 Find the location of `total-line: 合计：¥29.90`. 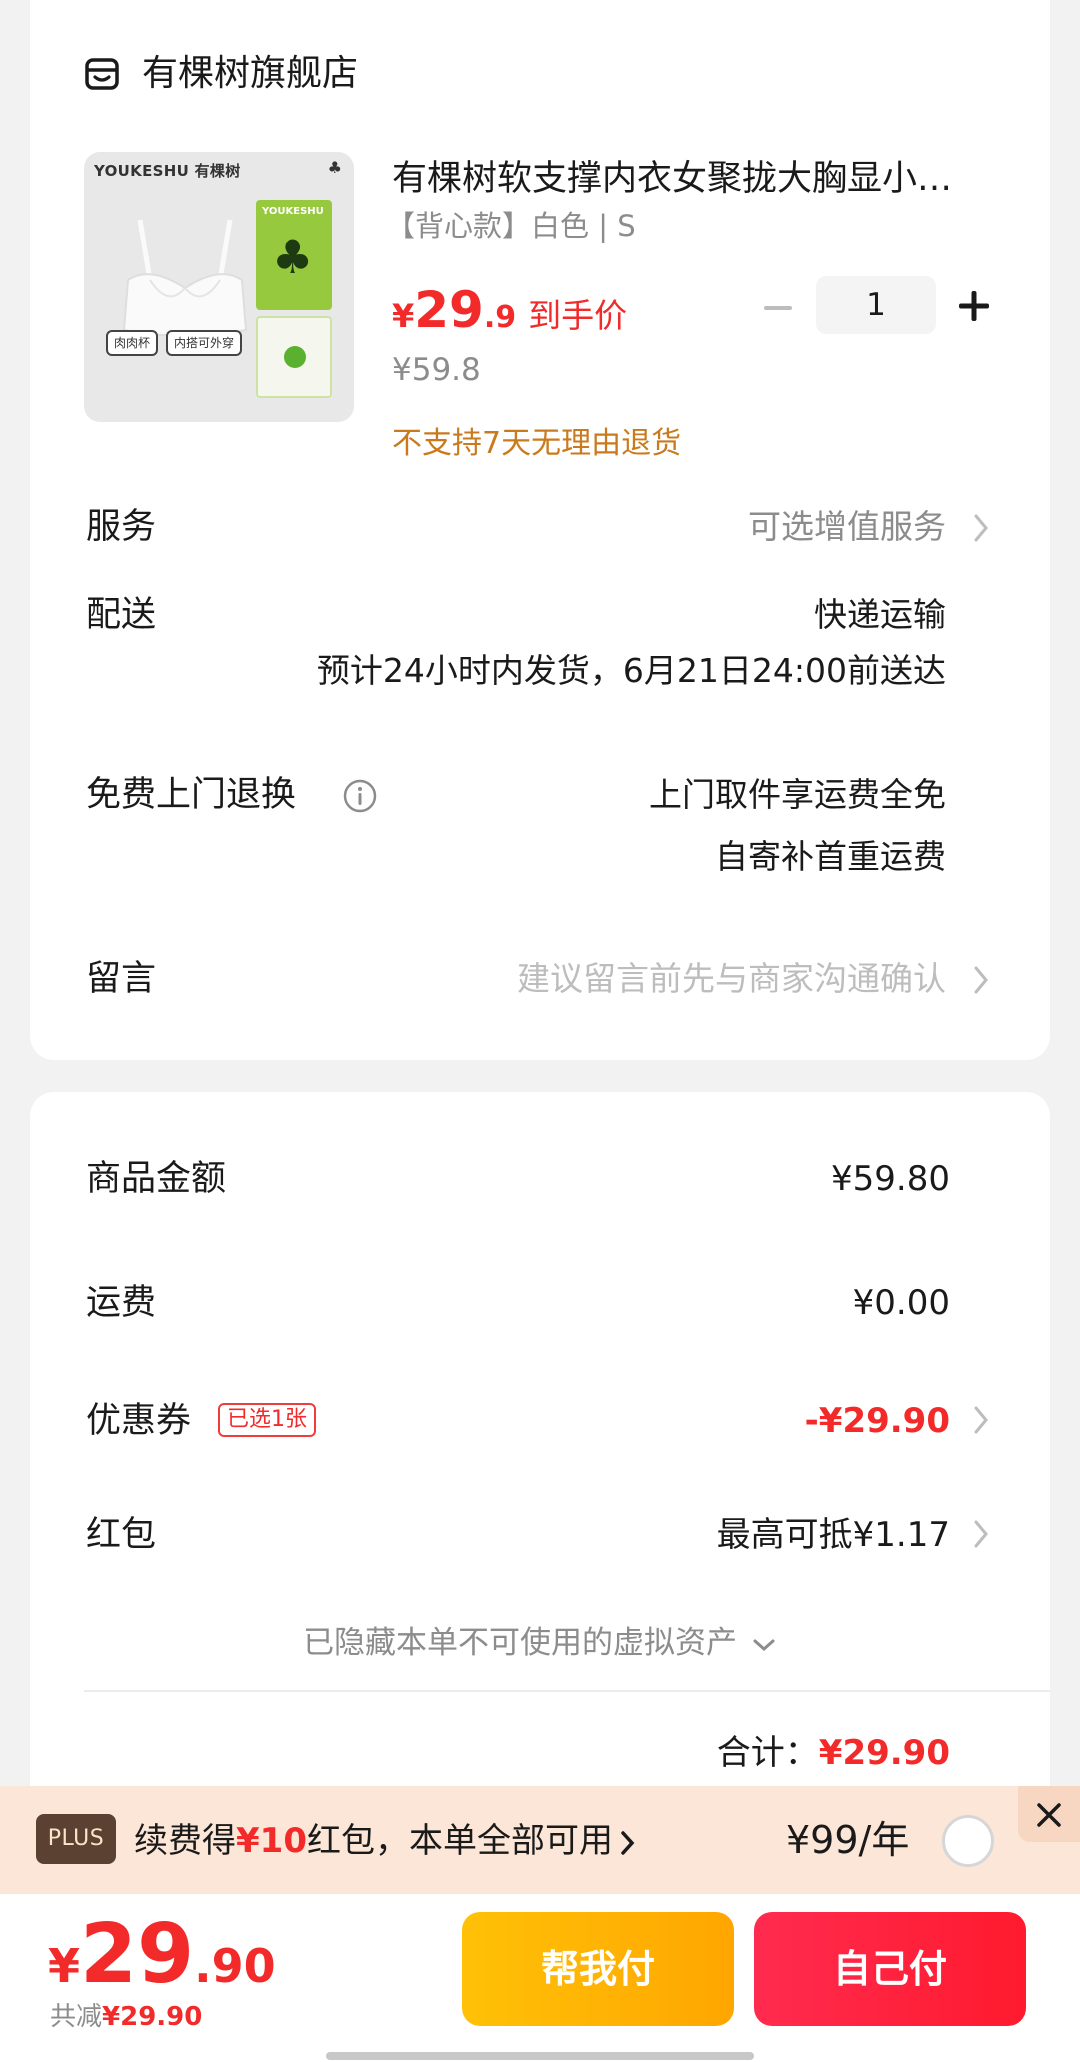

total-line: 合计：¥29.90 is located at coordinates (833, 1753).